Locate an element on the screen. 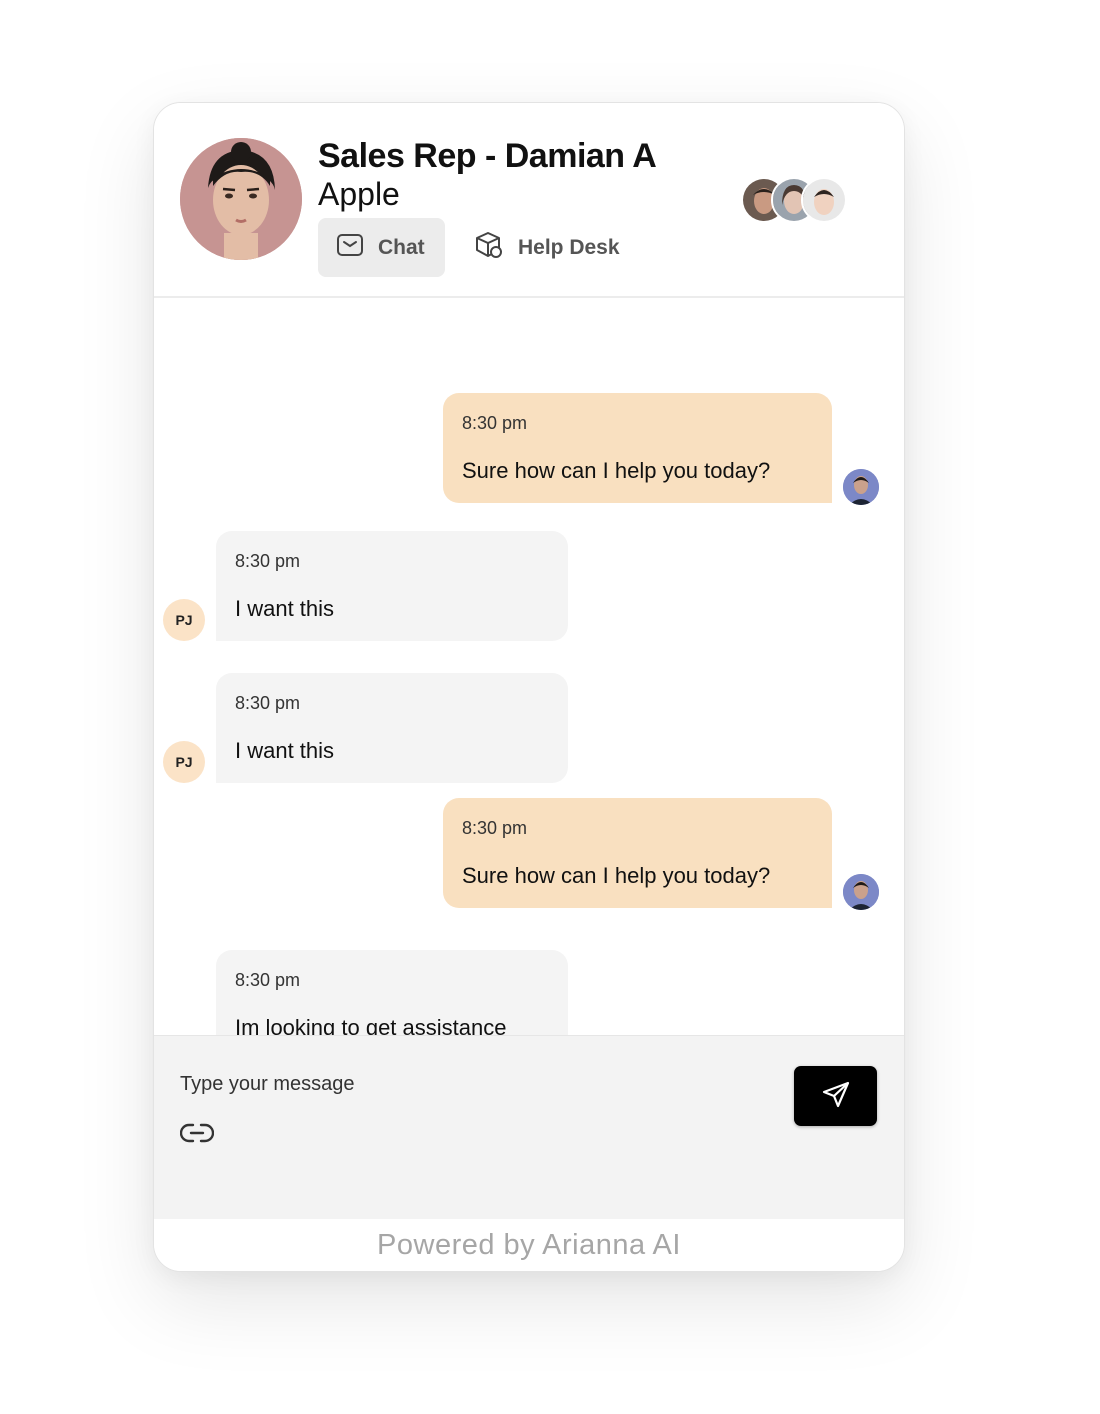  tab-chat-label: Chat is located at coordinates (401, 247).